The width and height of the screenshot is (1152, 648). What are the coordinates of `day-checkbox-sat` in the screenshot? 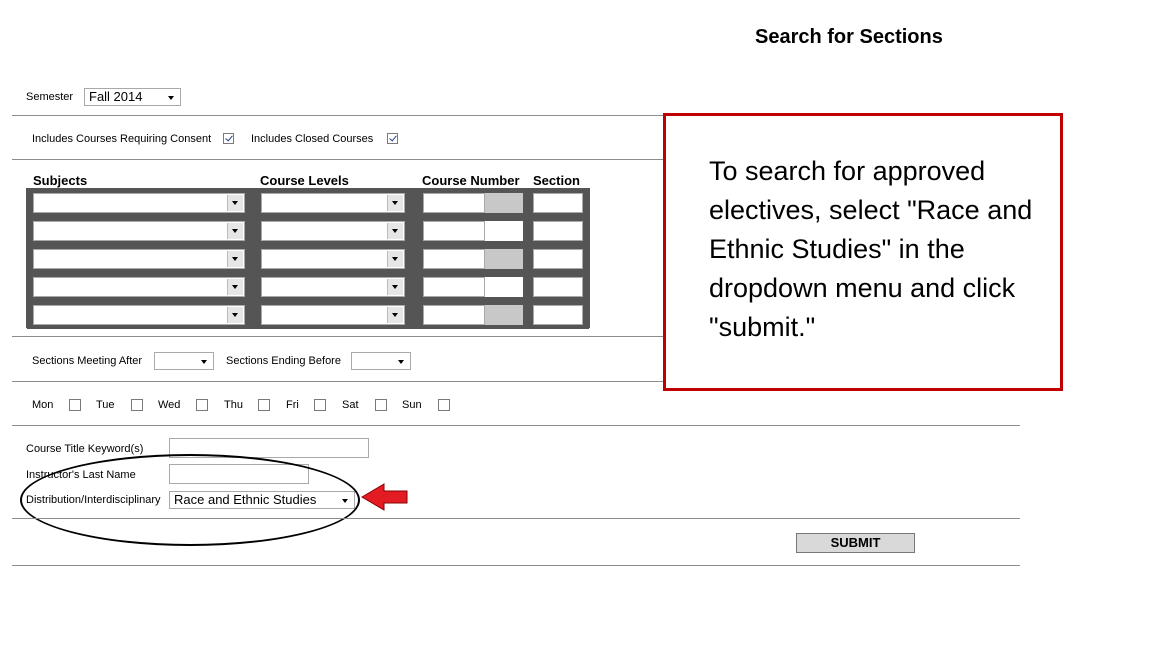 It's located at (381, 405).